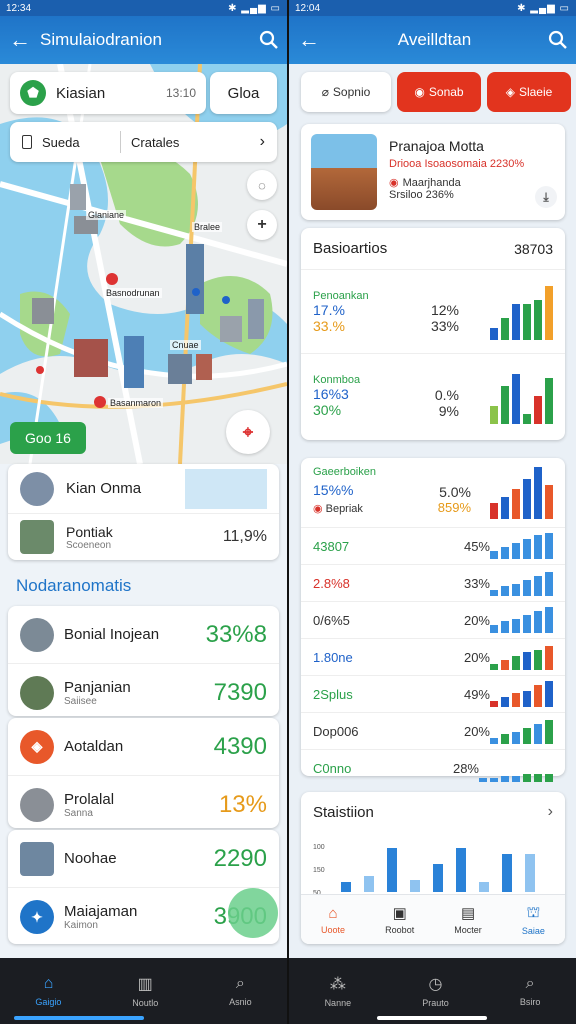 The height and width of the screenshot is (1024, 576). I want to click on list-item: Panjanian Saiisee 7390, so click(143, 693).